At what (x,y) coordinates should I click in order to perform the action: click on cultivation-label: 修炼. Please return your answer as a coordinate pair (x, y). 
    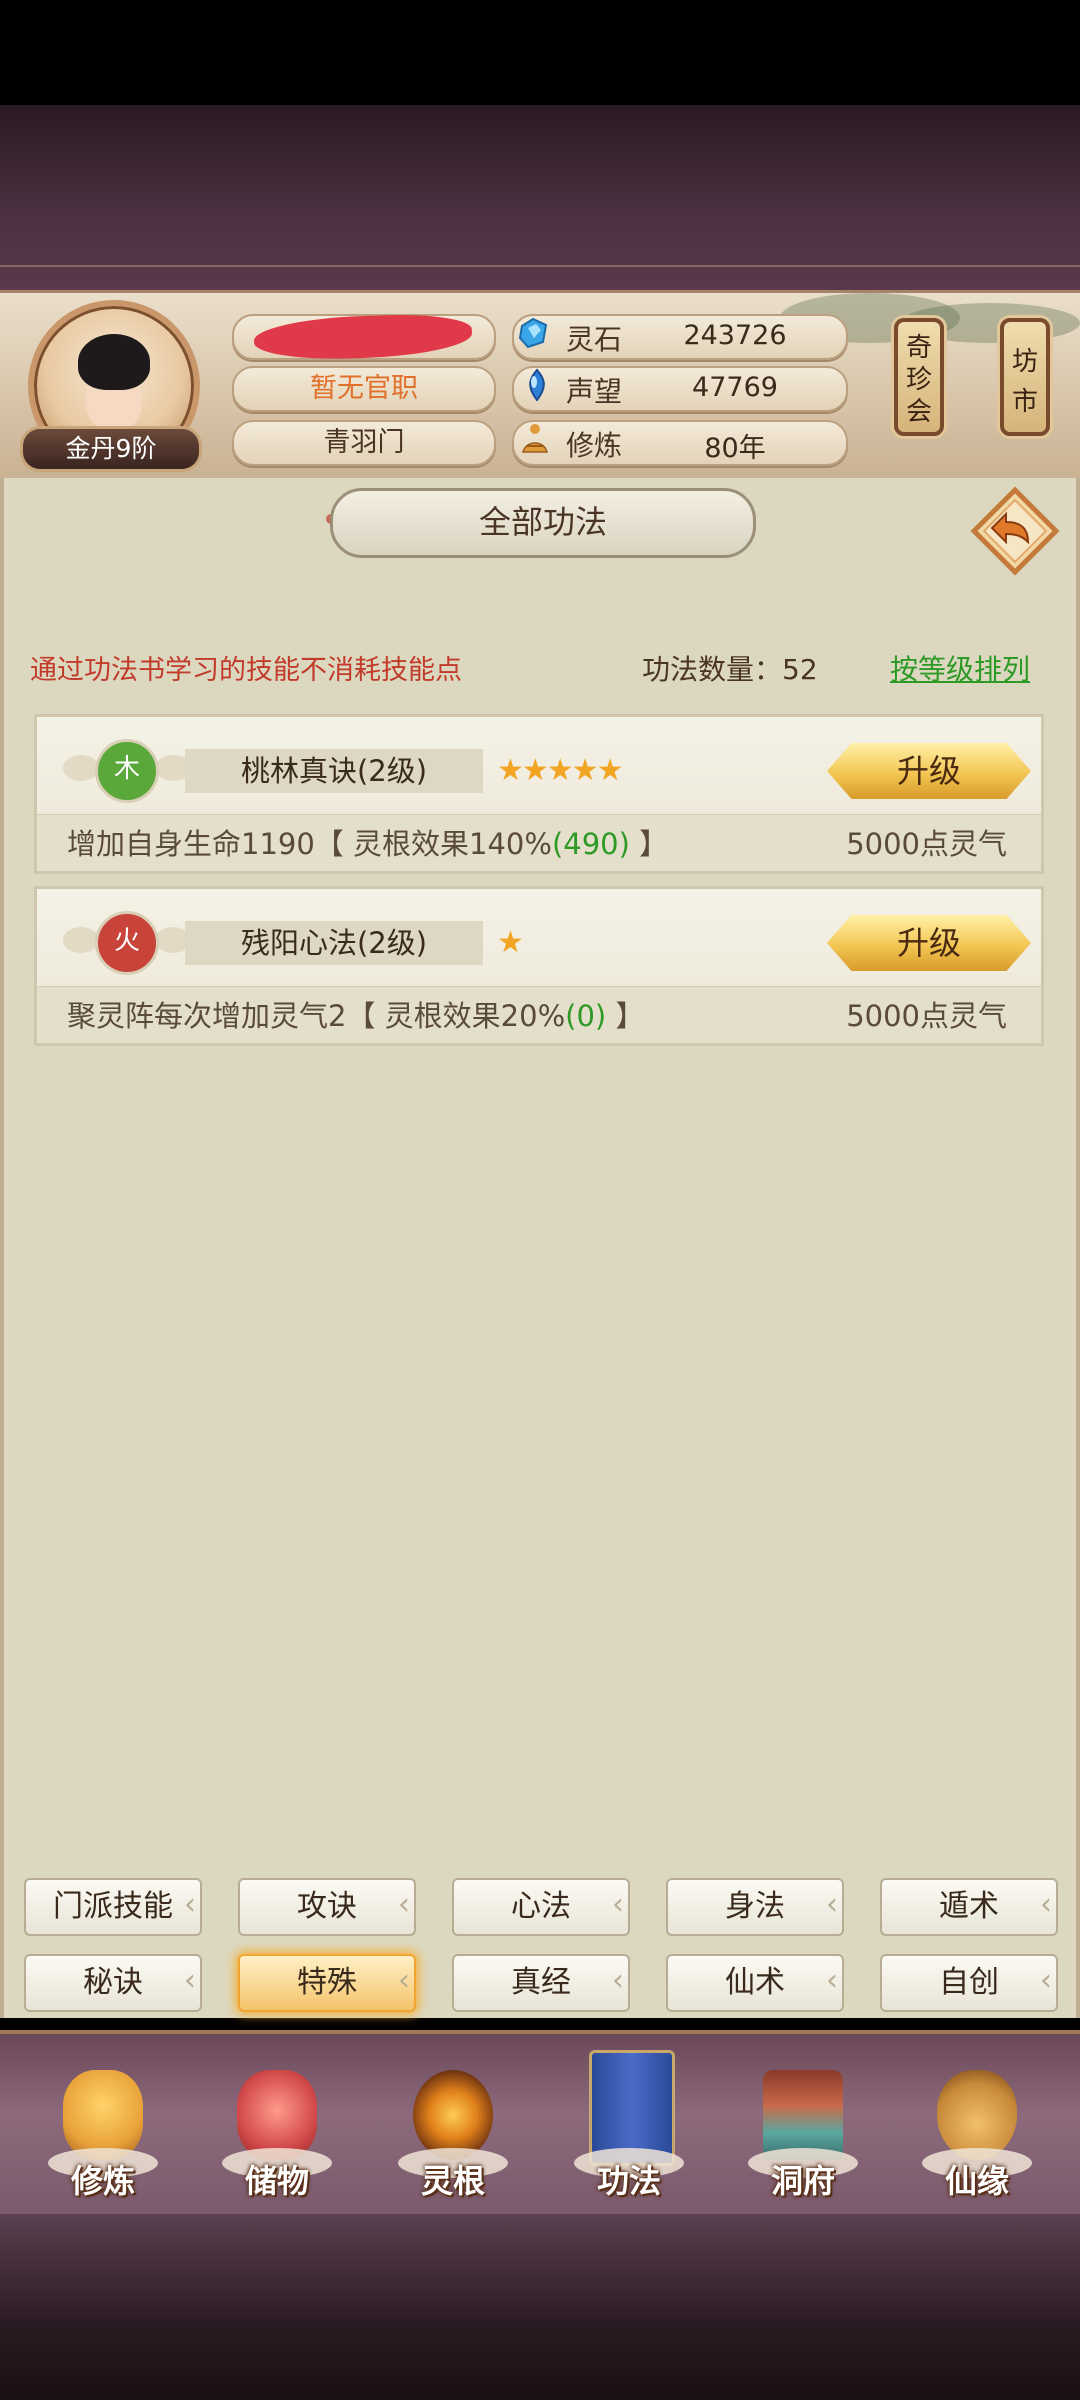
    Looking at the image, I should click on (594, 445).